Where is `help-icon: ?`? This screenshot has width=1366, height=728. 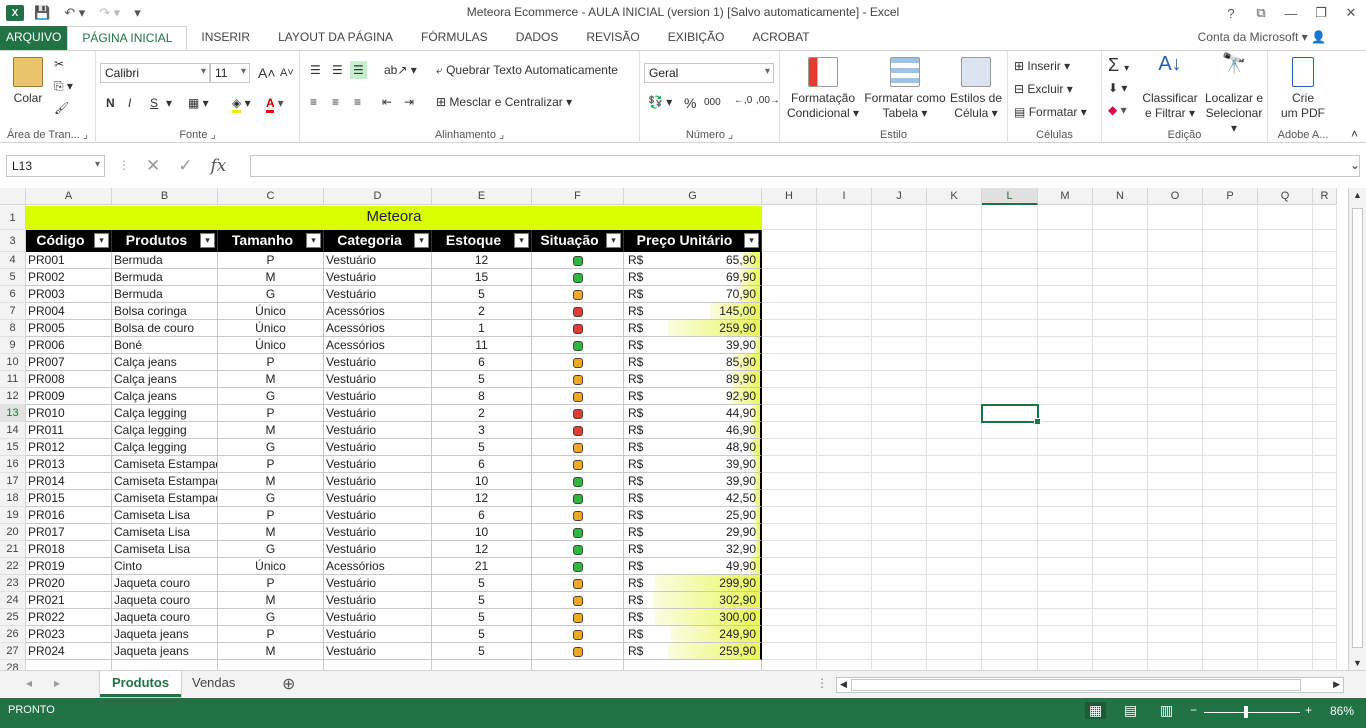
help-icon: ? is located at coordinates (1231, 13).